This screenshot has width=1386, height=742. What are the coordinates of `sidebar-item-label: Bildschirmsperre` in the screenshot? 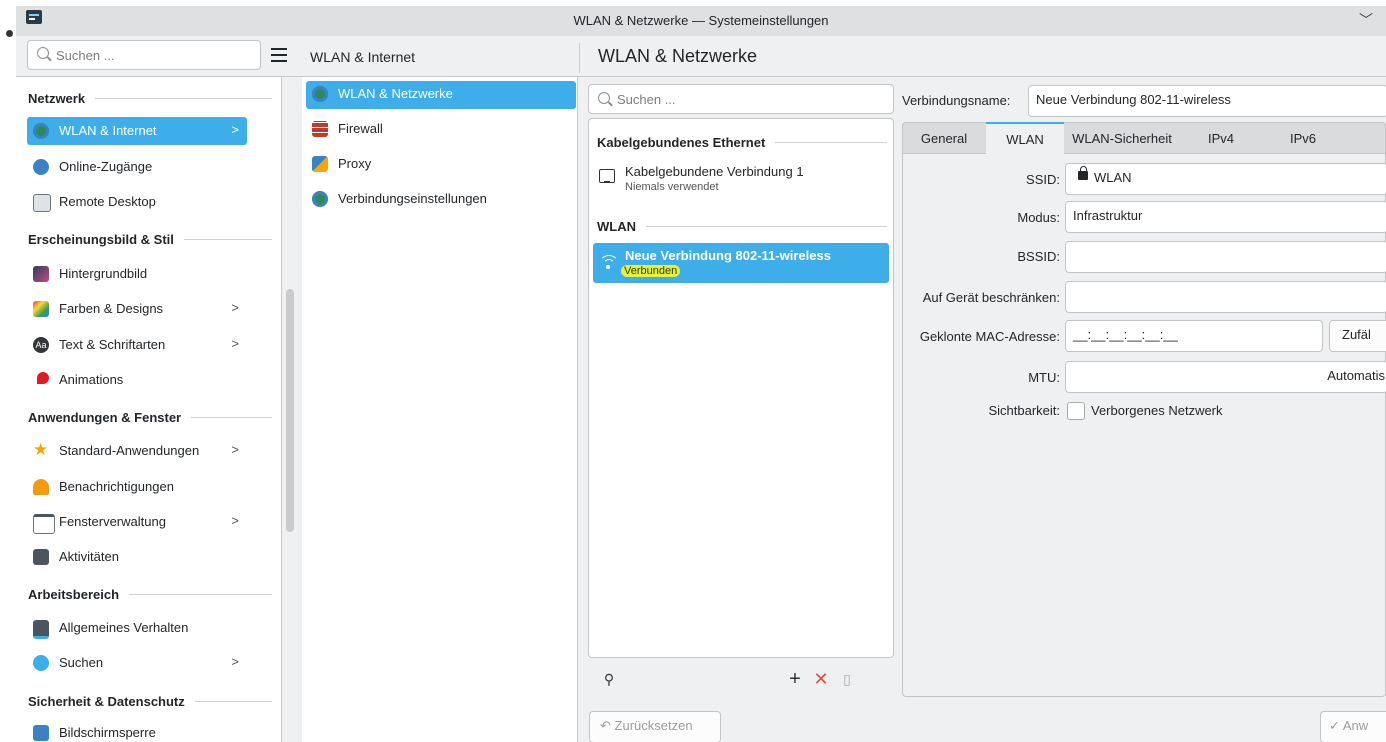 It's located at (107, 732).